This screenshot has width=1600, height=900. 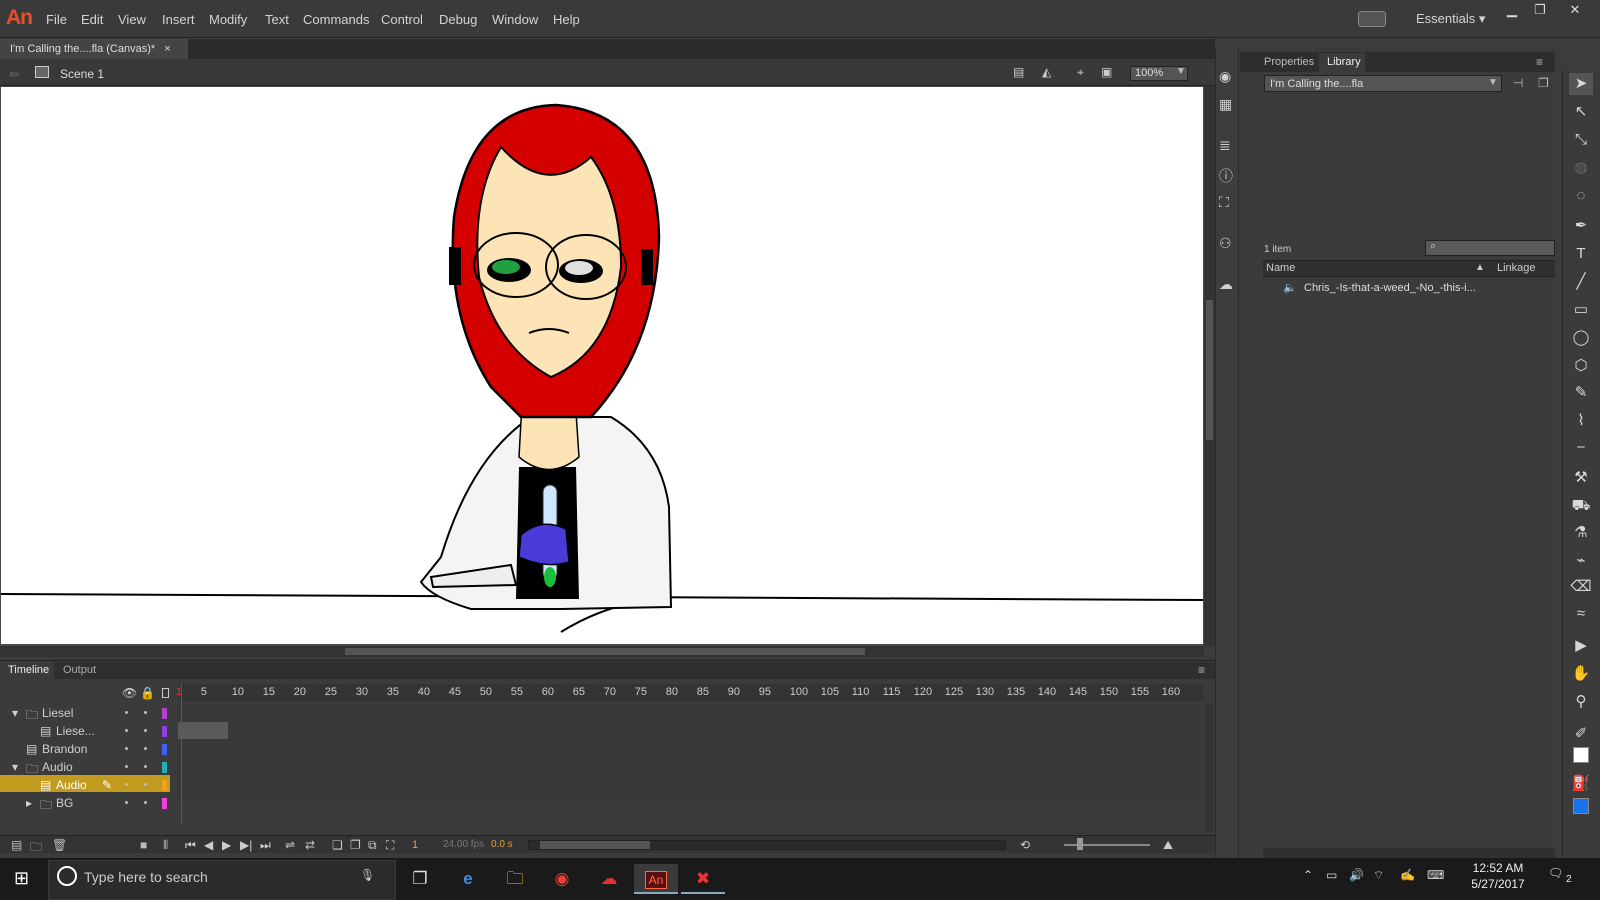 What do you see at coordinates (367, 875) in the screenshot?
I see `microphone-icon: 🎙` at bounding box center [367, 875].